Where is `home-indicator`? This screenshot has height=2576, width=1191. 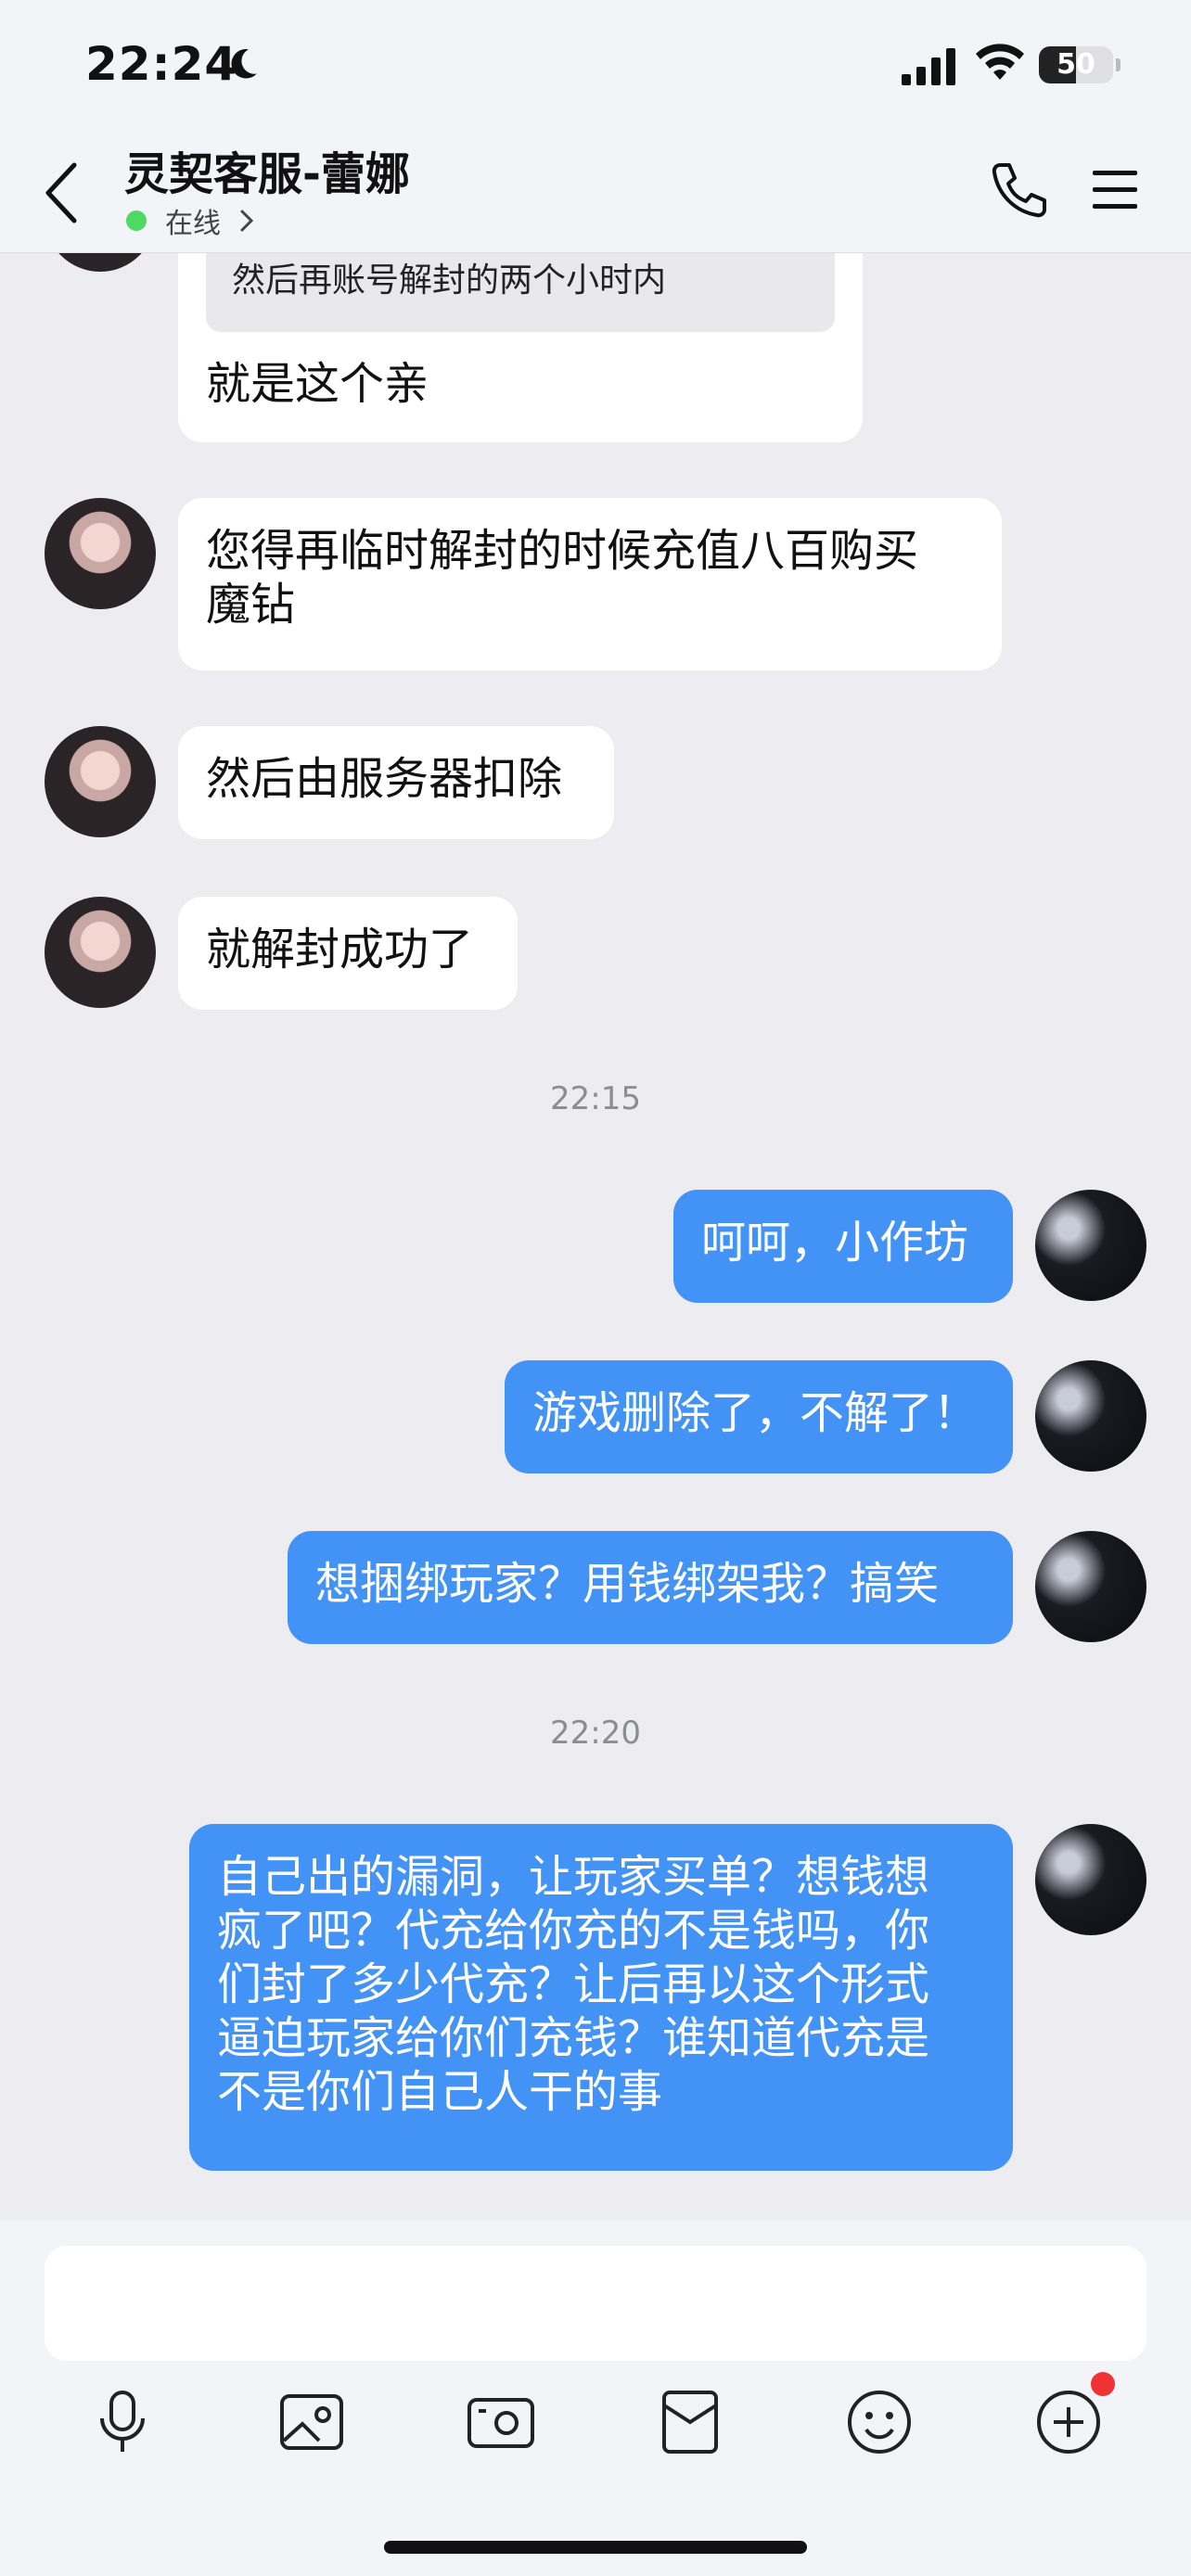 home-indicator is located at coordinates (595, 2547).